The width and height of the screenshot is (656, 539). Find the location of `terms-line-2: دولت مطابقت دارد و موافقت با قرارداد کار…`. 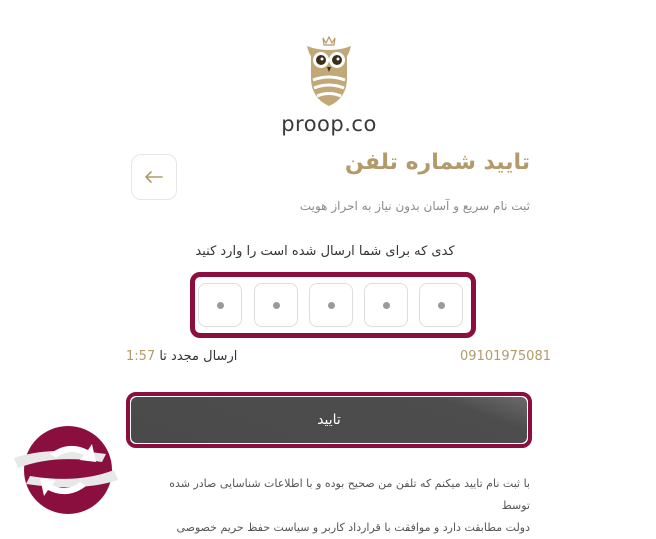

terms-line-2: دولت مطابقت دارد و موافقت با قرارداد کار… is located at coordinates (353, 527).